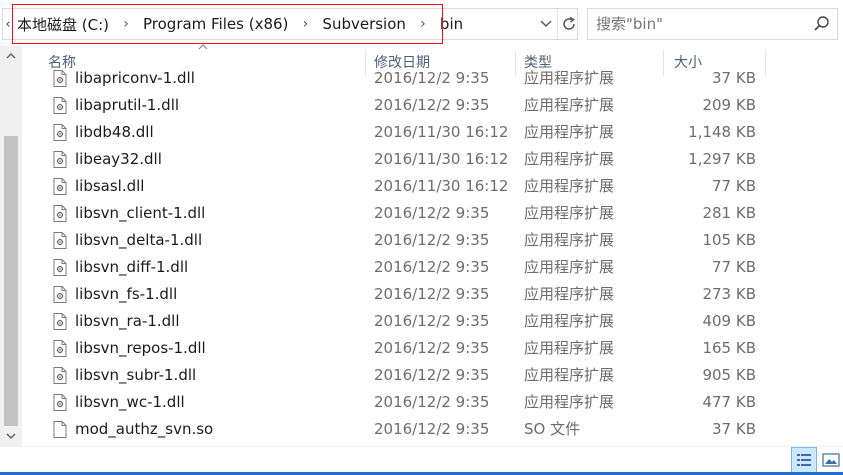  What do you see at coordinates (127, 105) in the screenshot?
I see `file-name: libaprutil-1.dll` at bounding box center [127, 105].